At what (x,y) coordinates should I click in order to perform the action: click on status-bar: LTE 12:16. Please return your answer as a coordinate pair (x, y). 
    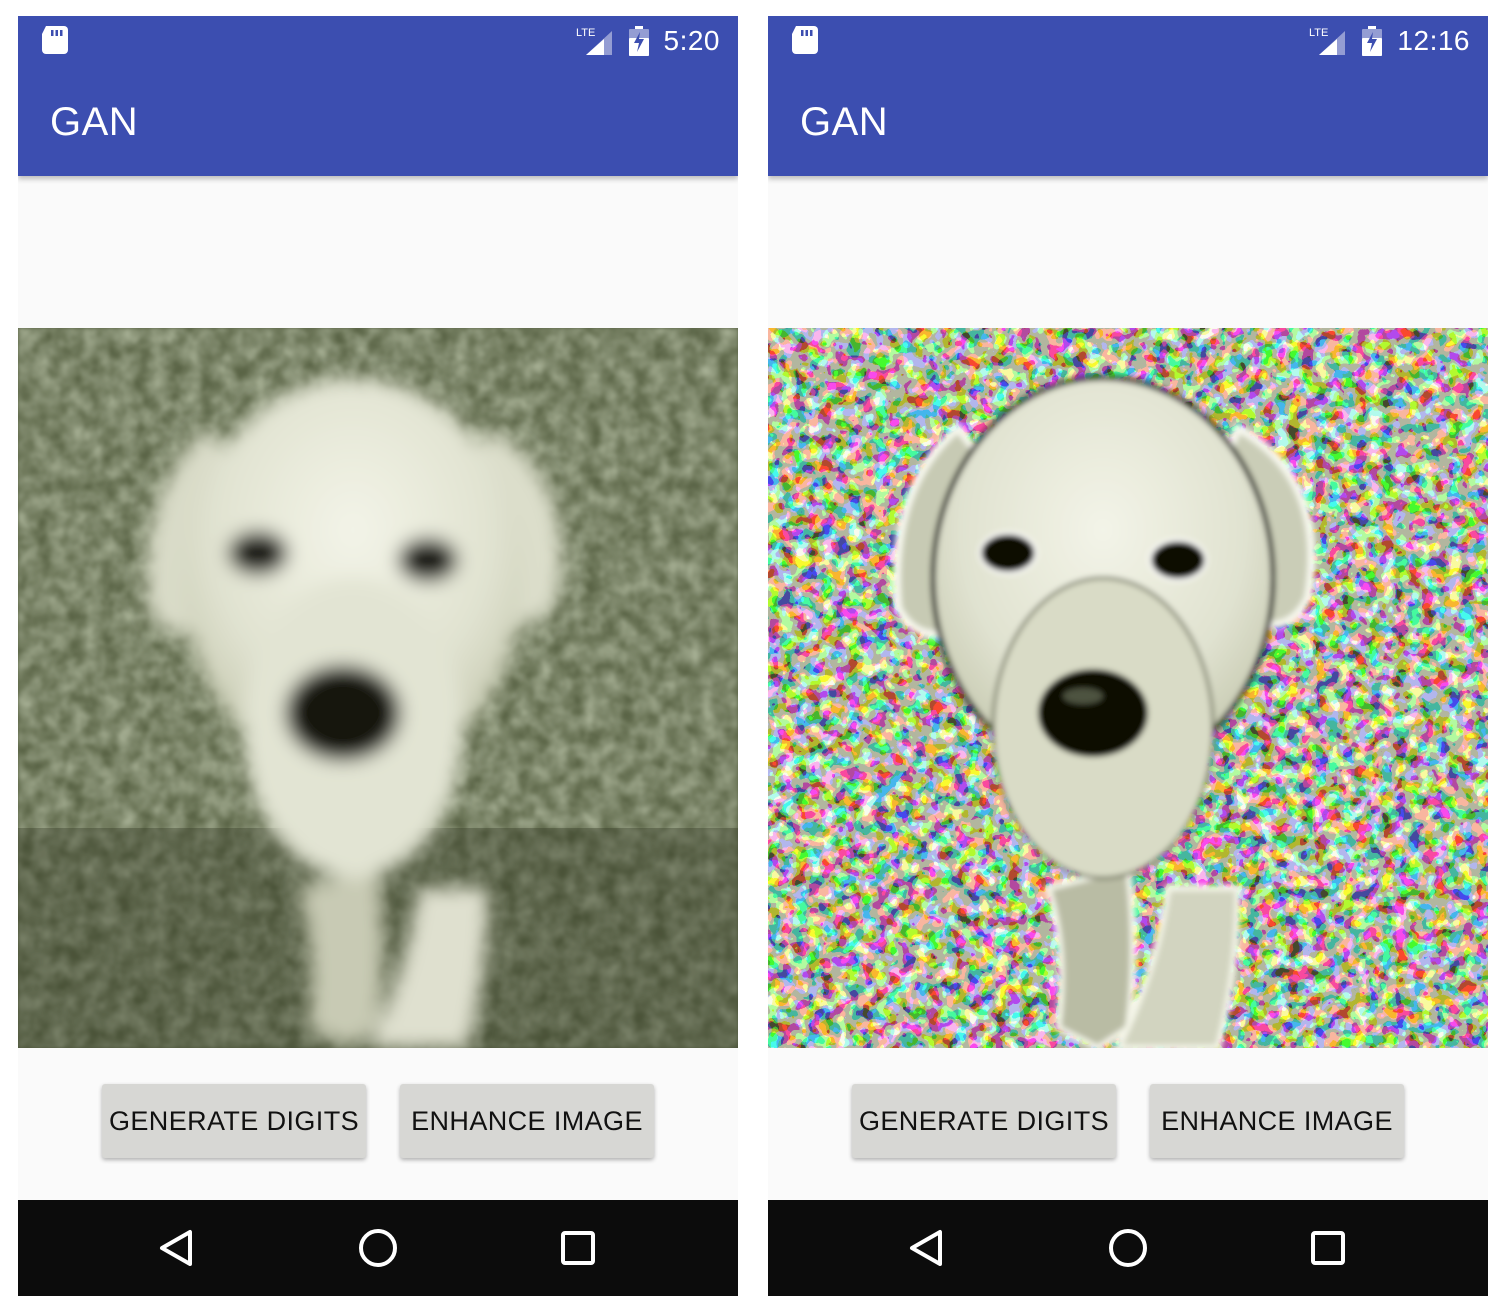
    Looking at the image, I should click on (1128, 41).